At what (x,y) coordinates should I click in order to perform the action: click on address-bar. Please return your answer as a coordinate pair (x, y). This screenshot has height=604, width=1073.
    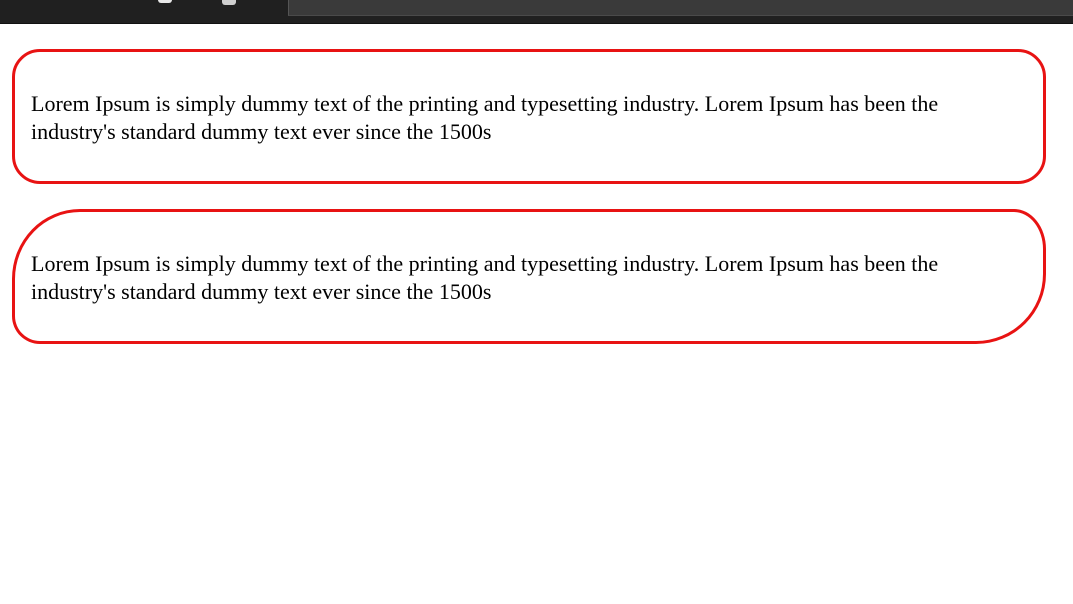
    Looking at the image, I should click on (680, 8).